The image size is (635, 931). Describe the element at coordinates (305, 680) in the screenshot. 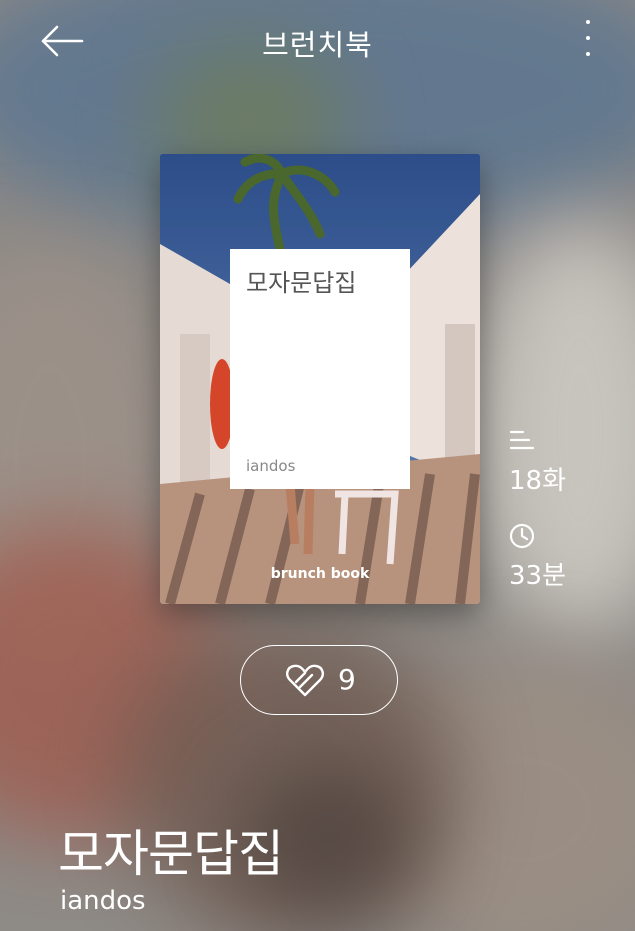

I see `like-heart-icon` at that location.